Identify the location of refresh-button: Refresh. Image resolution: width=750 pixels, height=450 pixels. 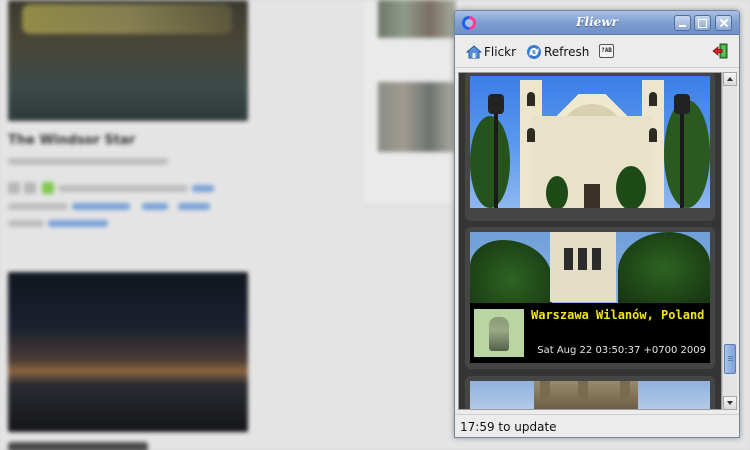
(557, 52).